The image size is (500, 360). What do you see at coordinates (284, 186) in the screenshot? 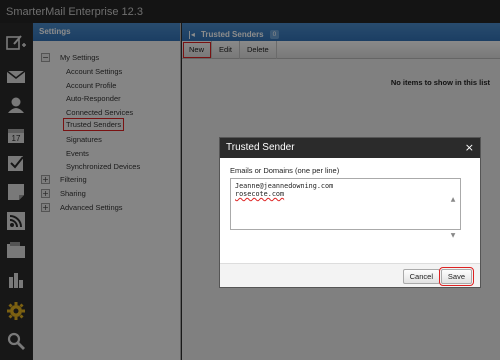
I see `email-line: Jeanne@jeannedowning.com` at bounding box center [284, 186].